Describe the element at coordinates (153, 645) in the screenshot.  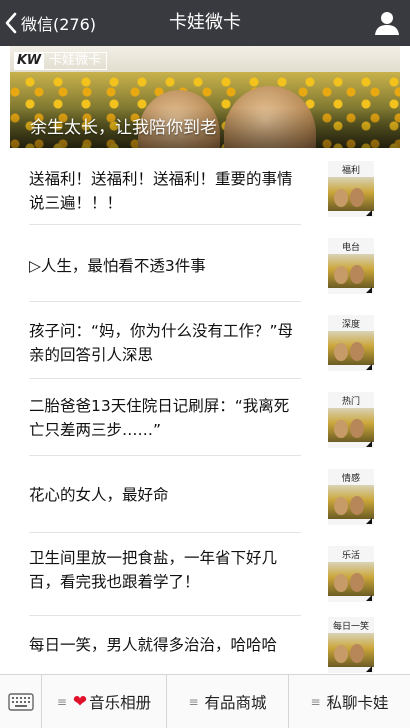
I see `article-title: 每日一笑，男人就得多治治，哈哈哈` at that location.